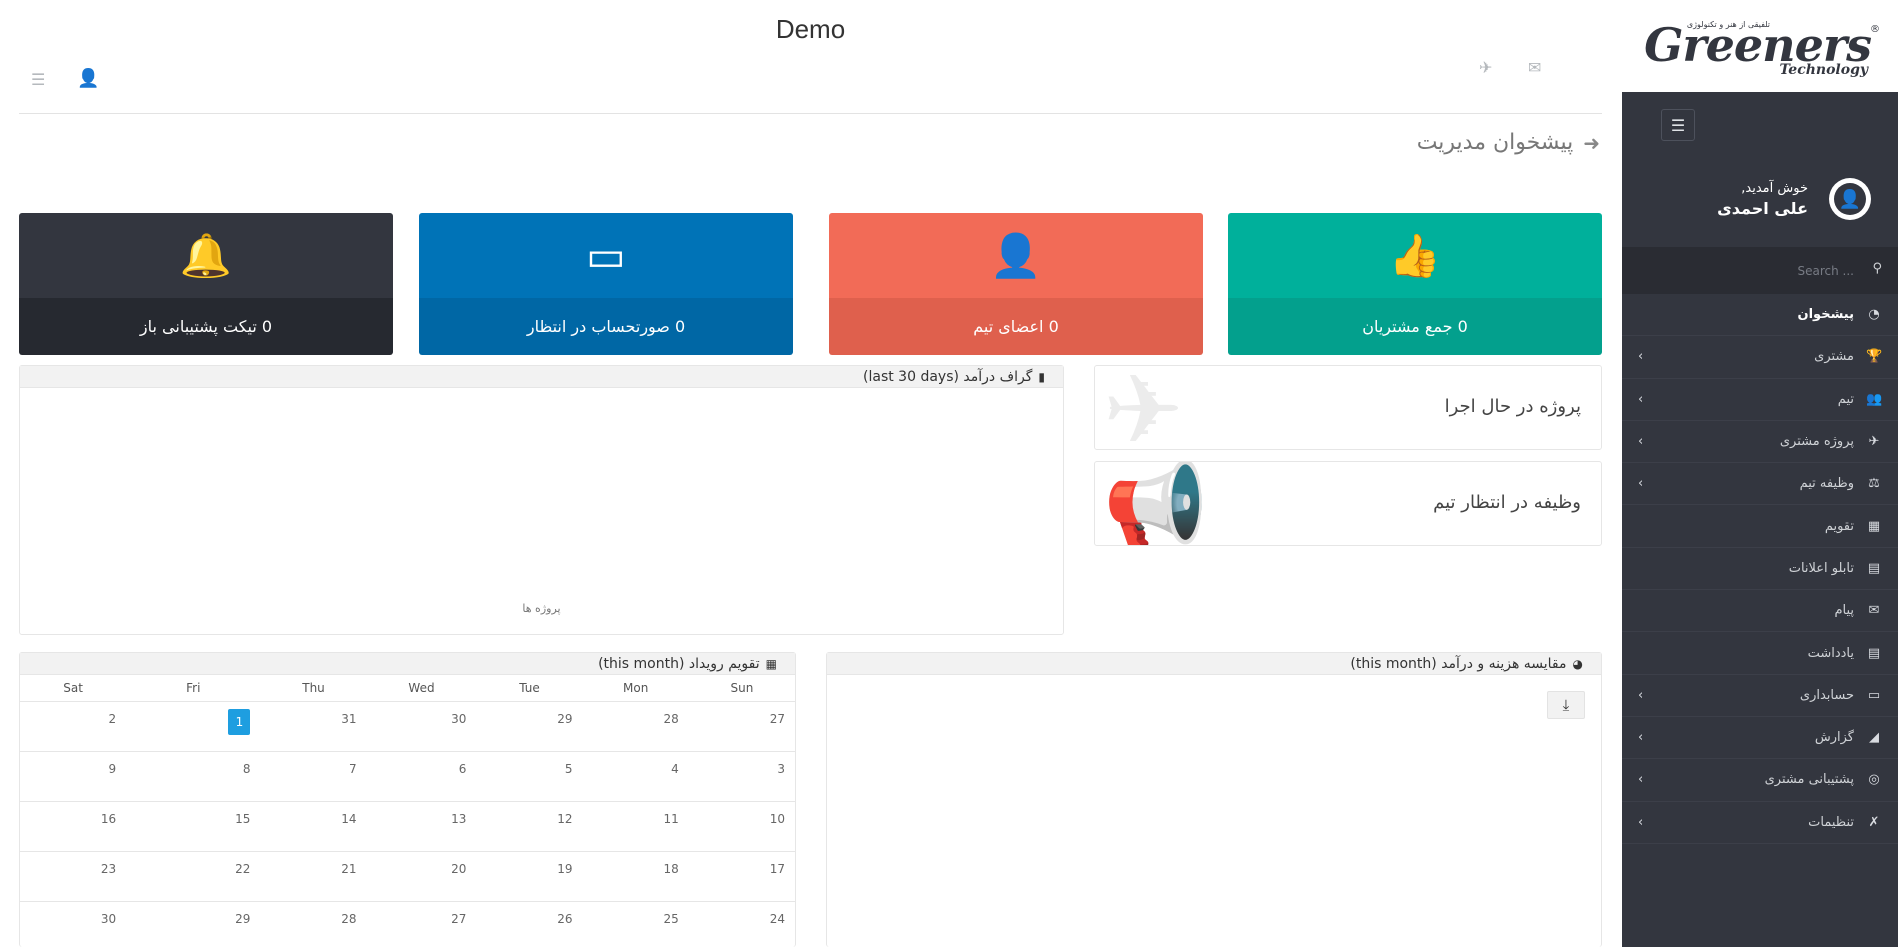  I want to click on sidebar-item-7: ✉ پیام, so click(1760, 611).